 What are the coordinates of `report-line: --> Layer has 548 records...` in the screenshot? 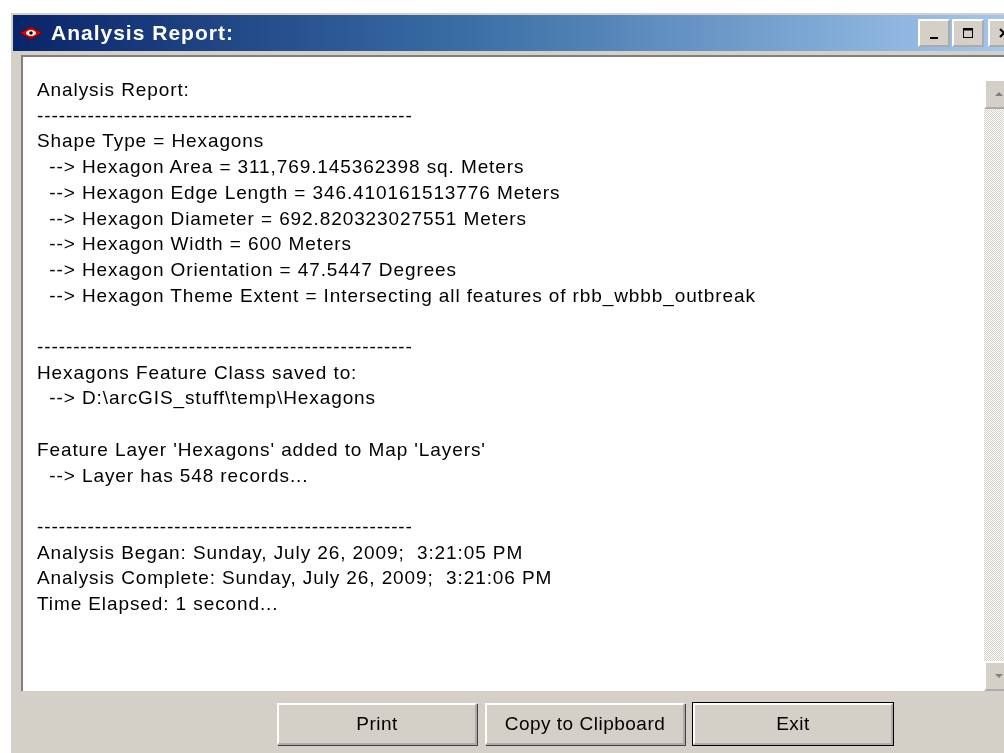 It's located at (179, 475).